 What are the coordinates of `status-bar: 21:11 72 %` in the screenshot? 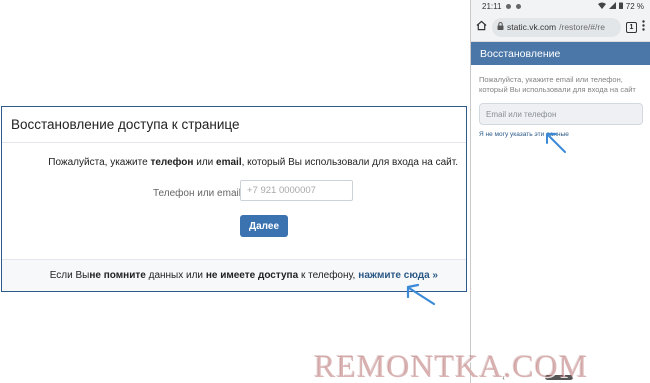 It's located at (560, 6).